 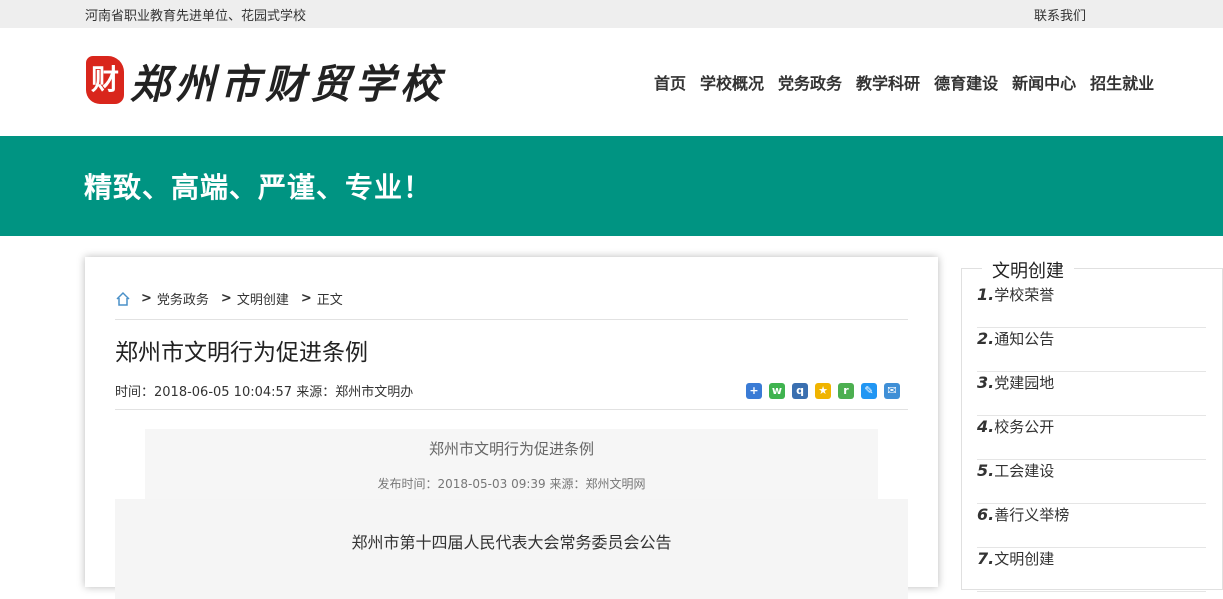 I want to click on share-more-icon: +, so click(x=754, y=391).